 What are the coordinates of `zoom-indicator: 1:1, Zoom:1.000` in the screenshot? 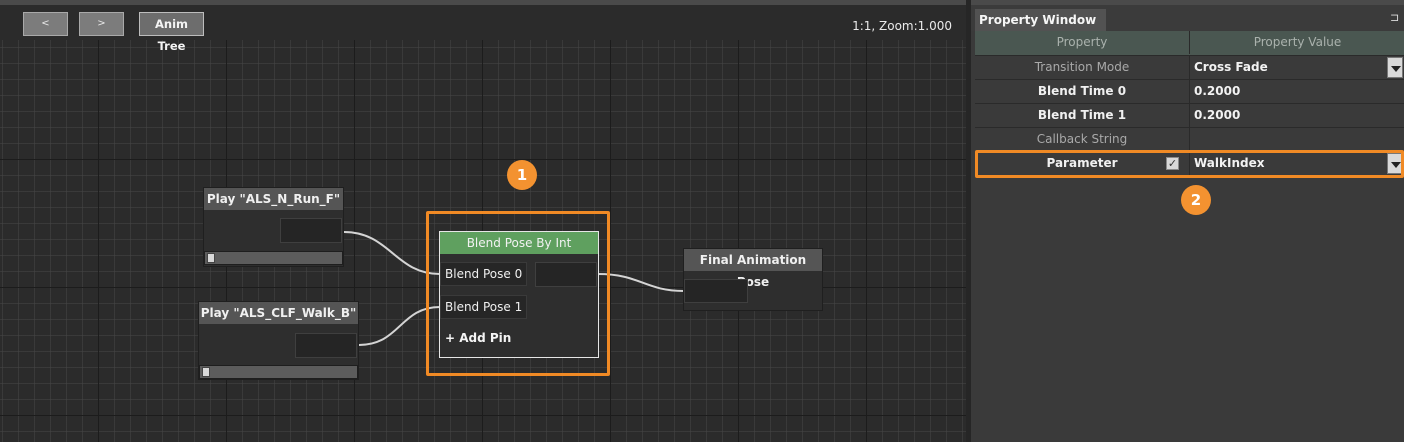 It's located at (902, 26).